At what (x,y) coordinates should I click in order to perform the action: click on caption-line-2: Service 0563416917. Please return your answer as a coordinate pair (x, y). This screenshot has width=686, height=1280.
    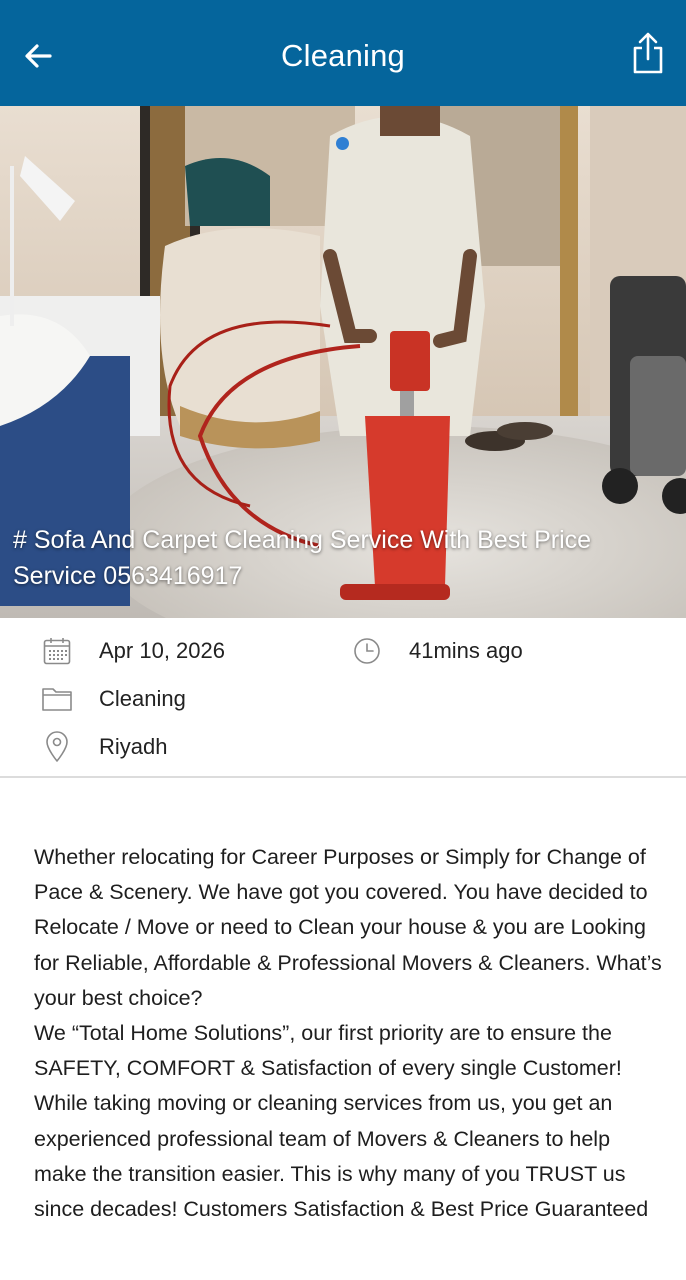
    Looking at the image, I should click on (128, 576).